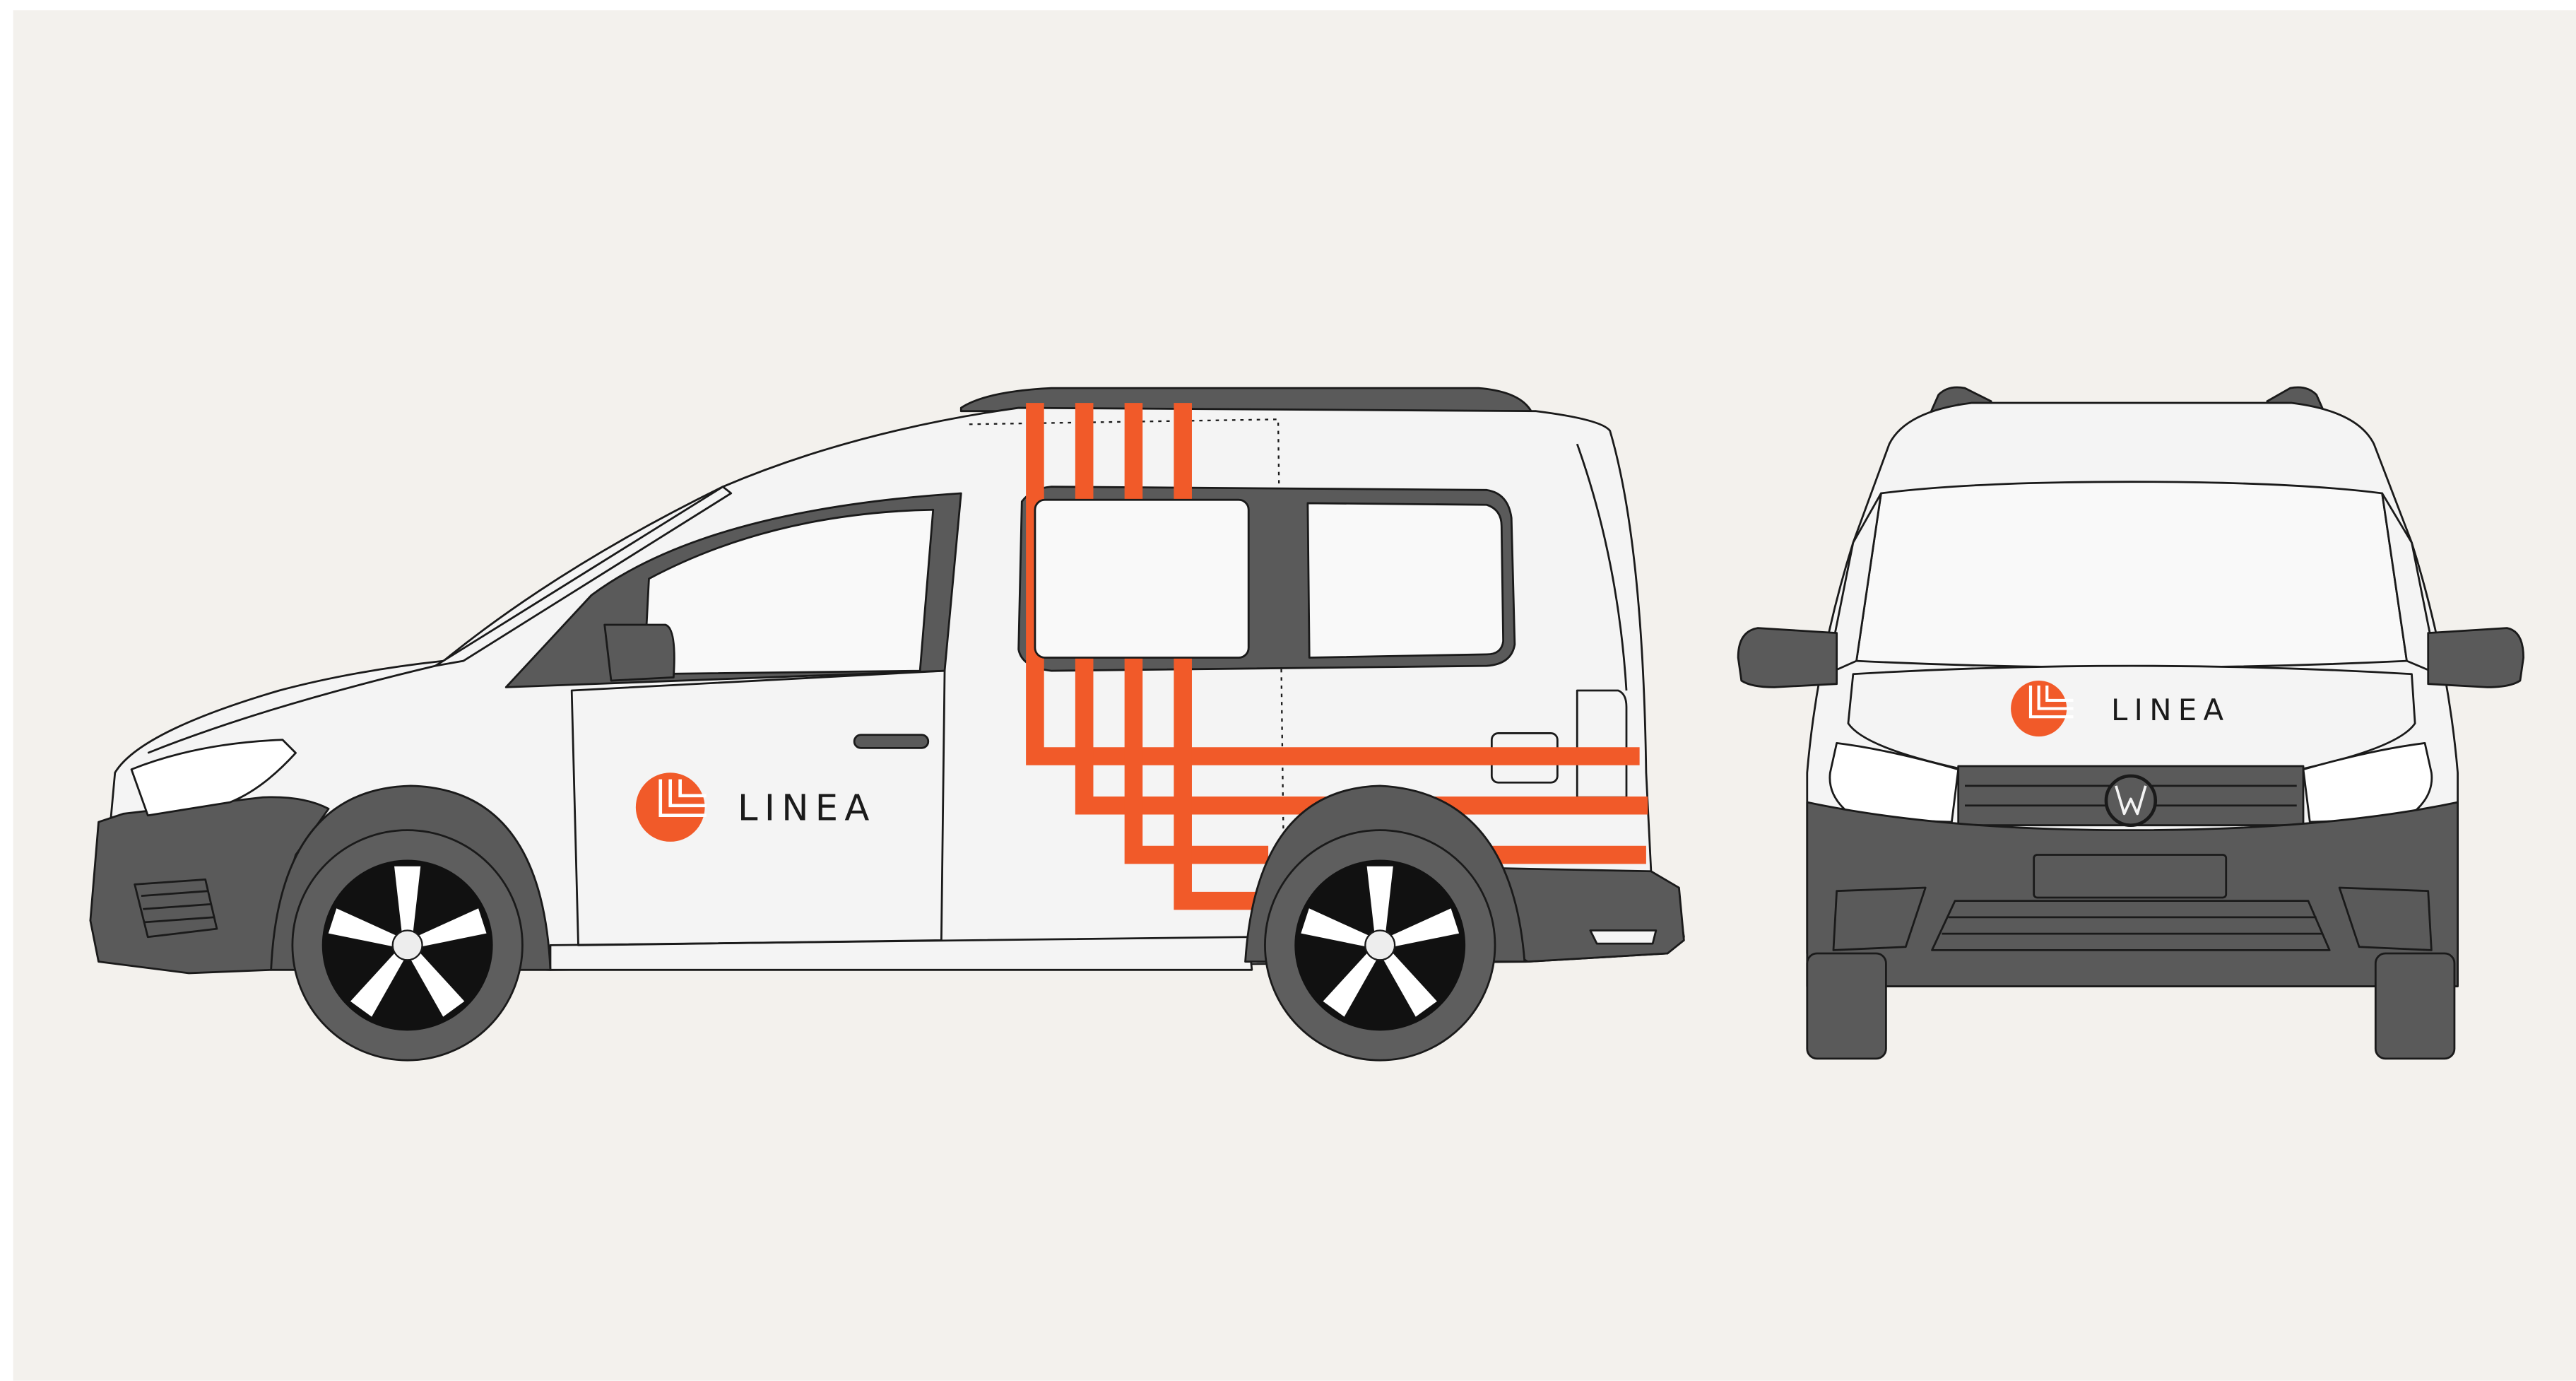  I want to click on rear-reflector, so click(1623, 937).